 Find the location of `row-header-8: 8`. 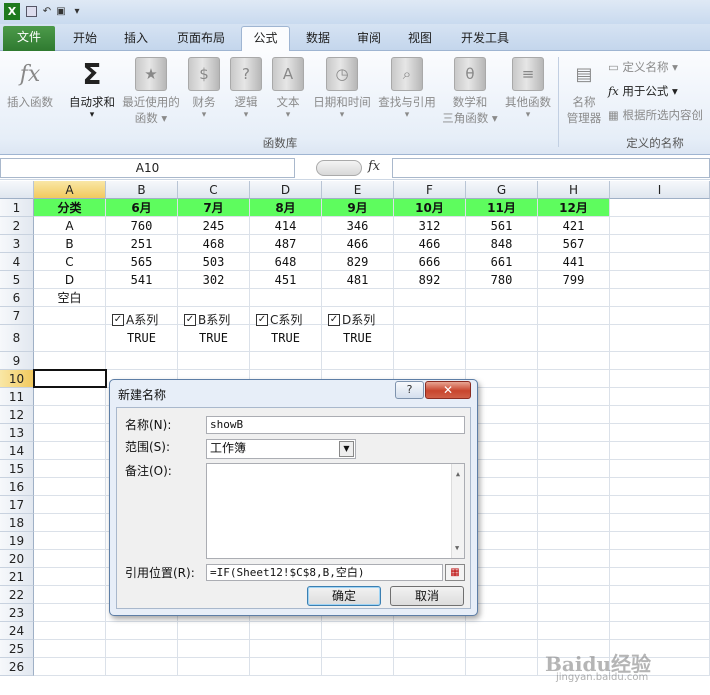

row-header-8: 8 is located at coordinates (17, 338).